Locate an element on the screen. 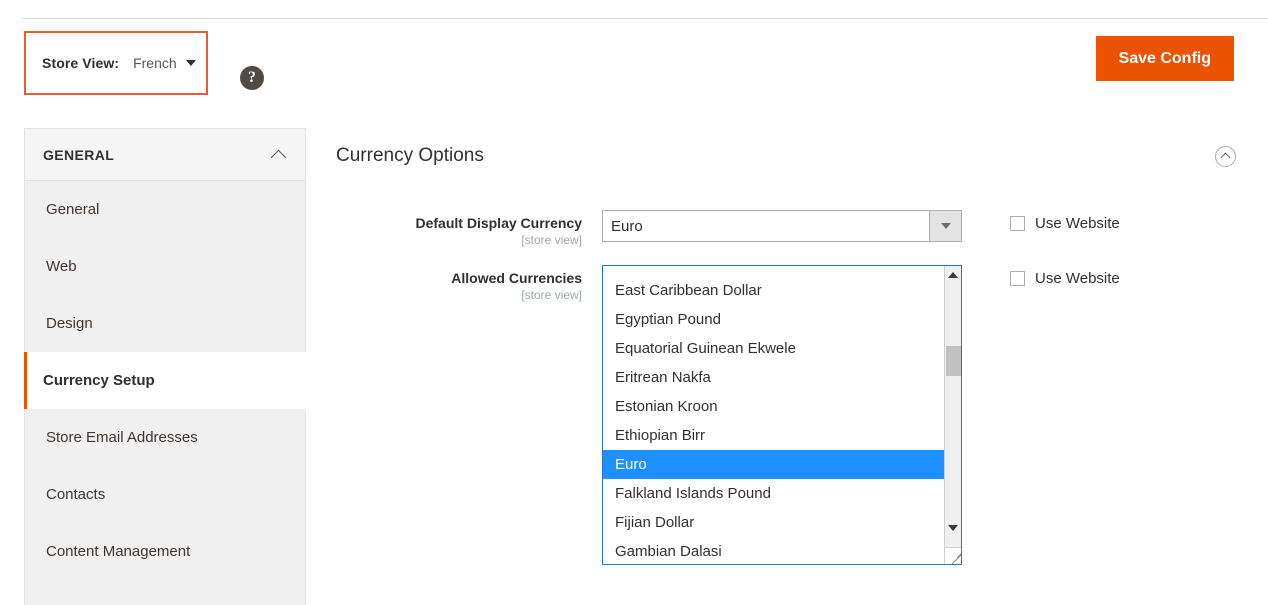  field-label-default-display-currency: Default Display Currency [store view] is located at coordinates (469, 228).